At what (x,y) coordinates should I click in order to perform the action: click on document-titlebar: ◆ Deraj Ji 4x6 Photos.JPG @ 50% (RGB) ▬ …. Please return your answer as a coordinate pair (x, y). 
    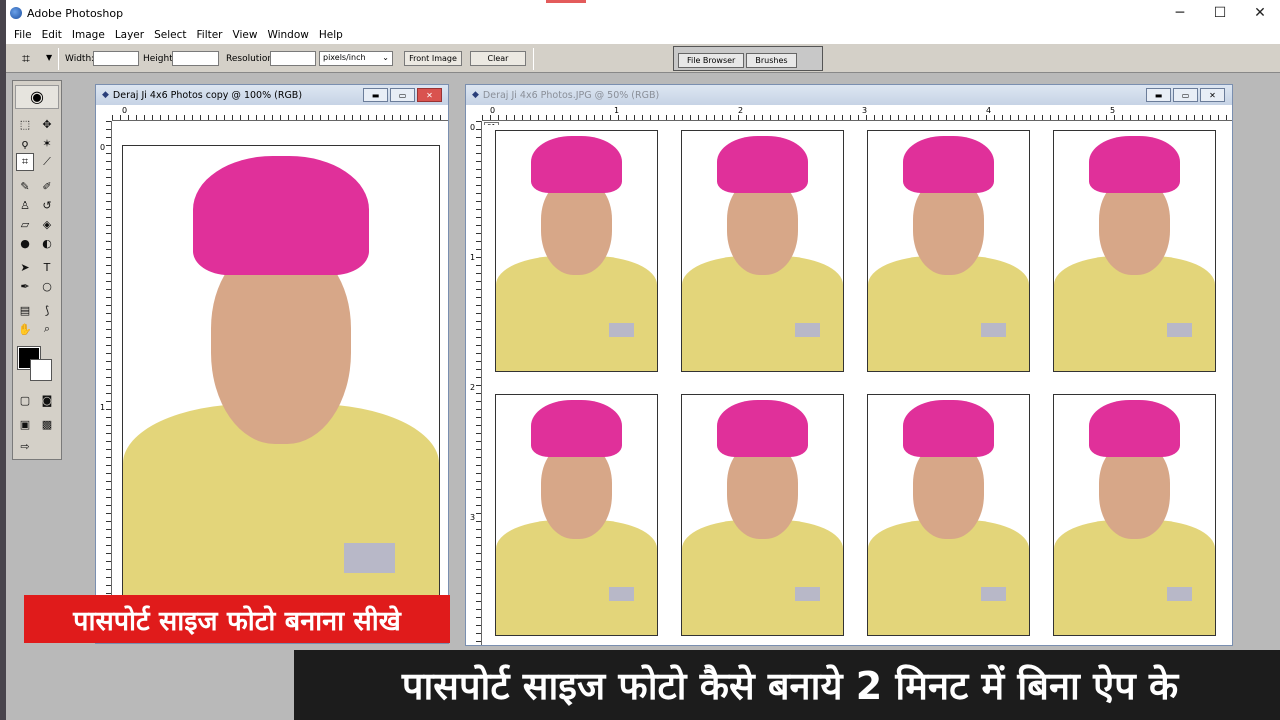
    Looking at the image, I should click on (849, 95).